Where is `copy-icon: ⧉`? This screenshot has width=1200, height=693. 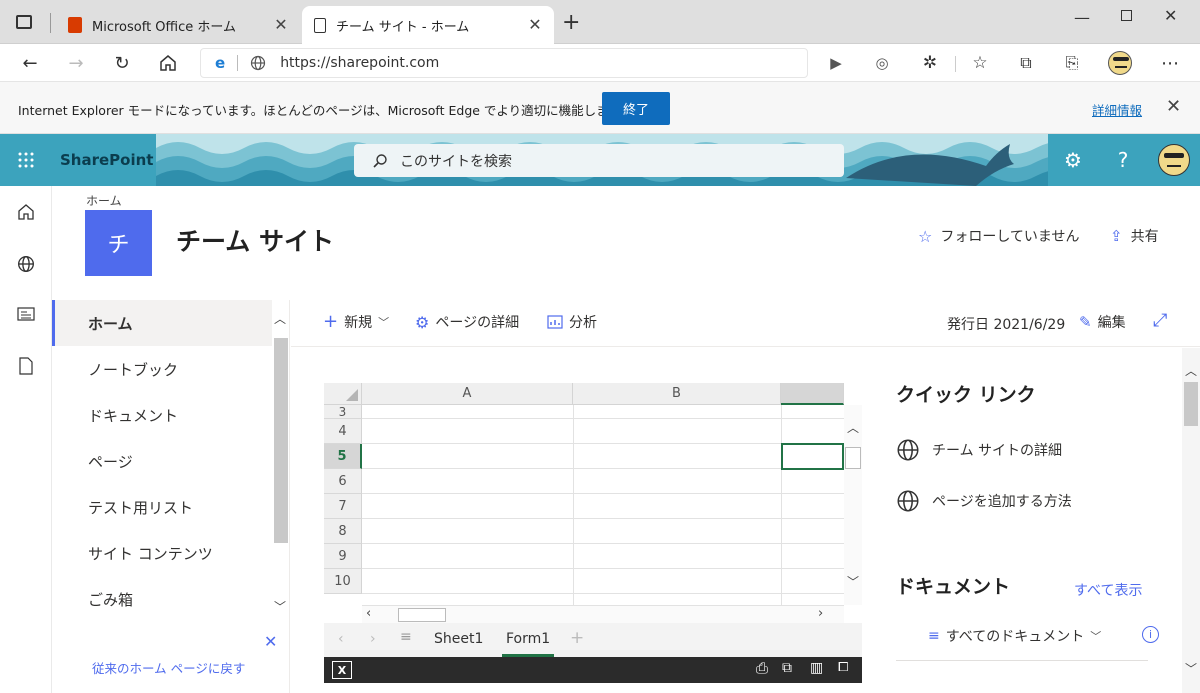
copy-icon: ⧉ is located at coordinates (787, 668).